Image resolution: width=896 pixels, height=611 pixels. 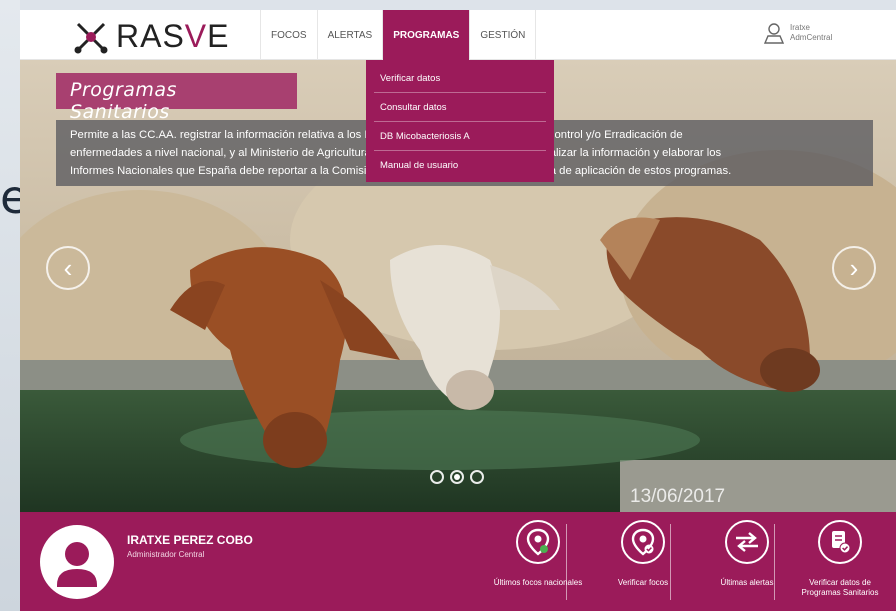 I want to click on molecule-logo-icon, so click(x=91, y=37).